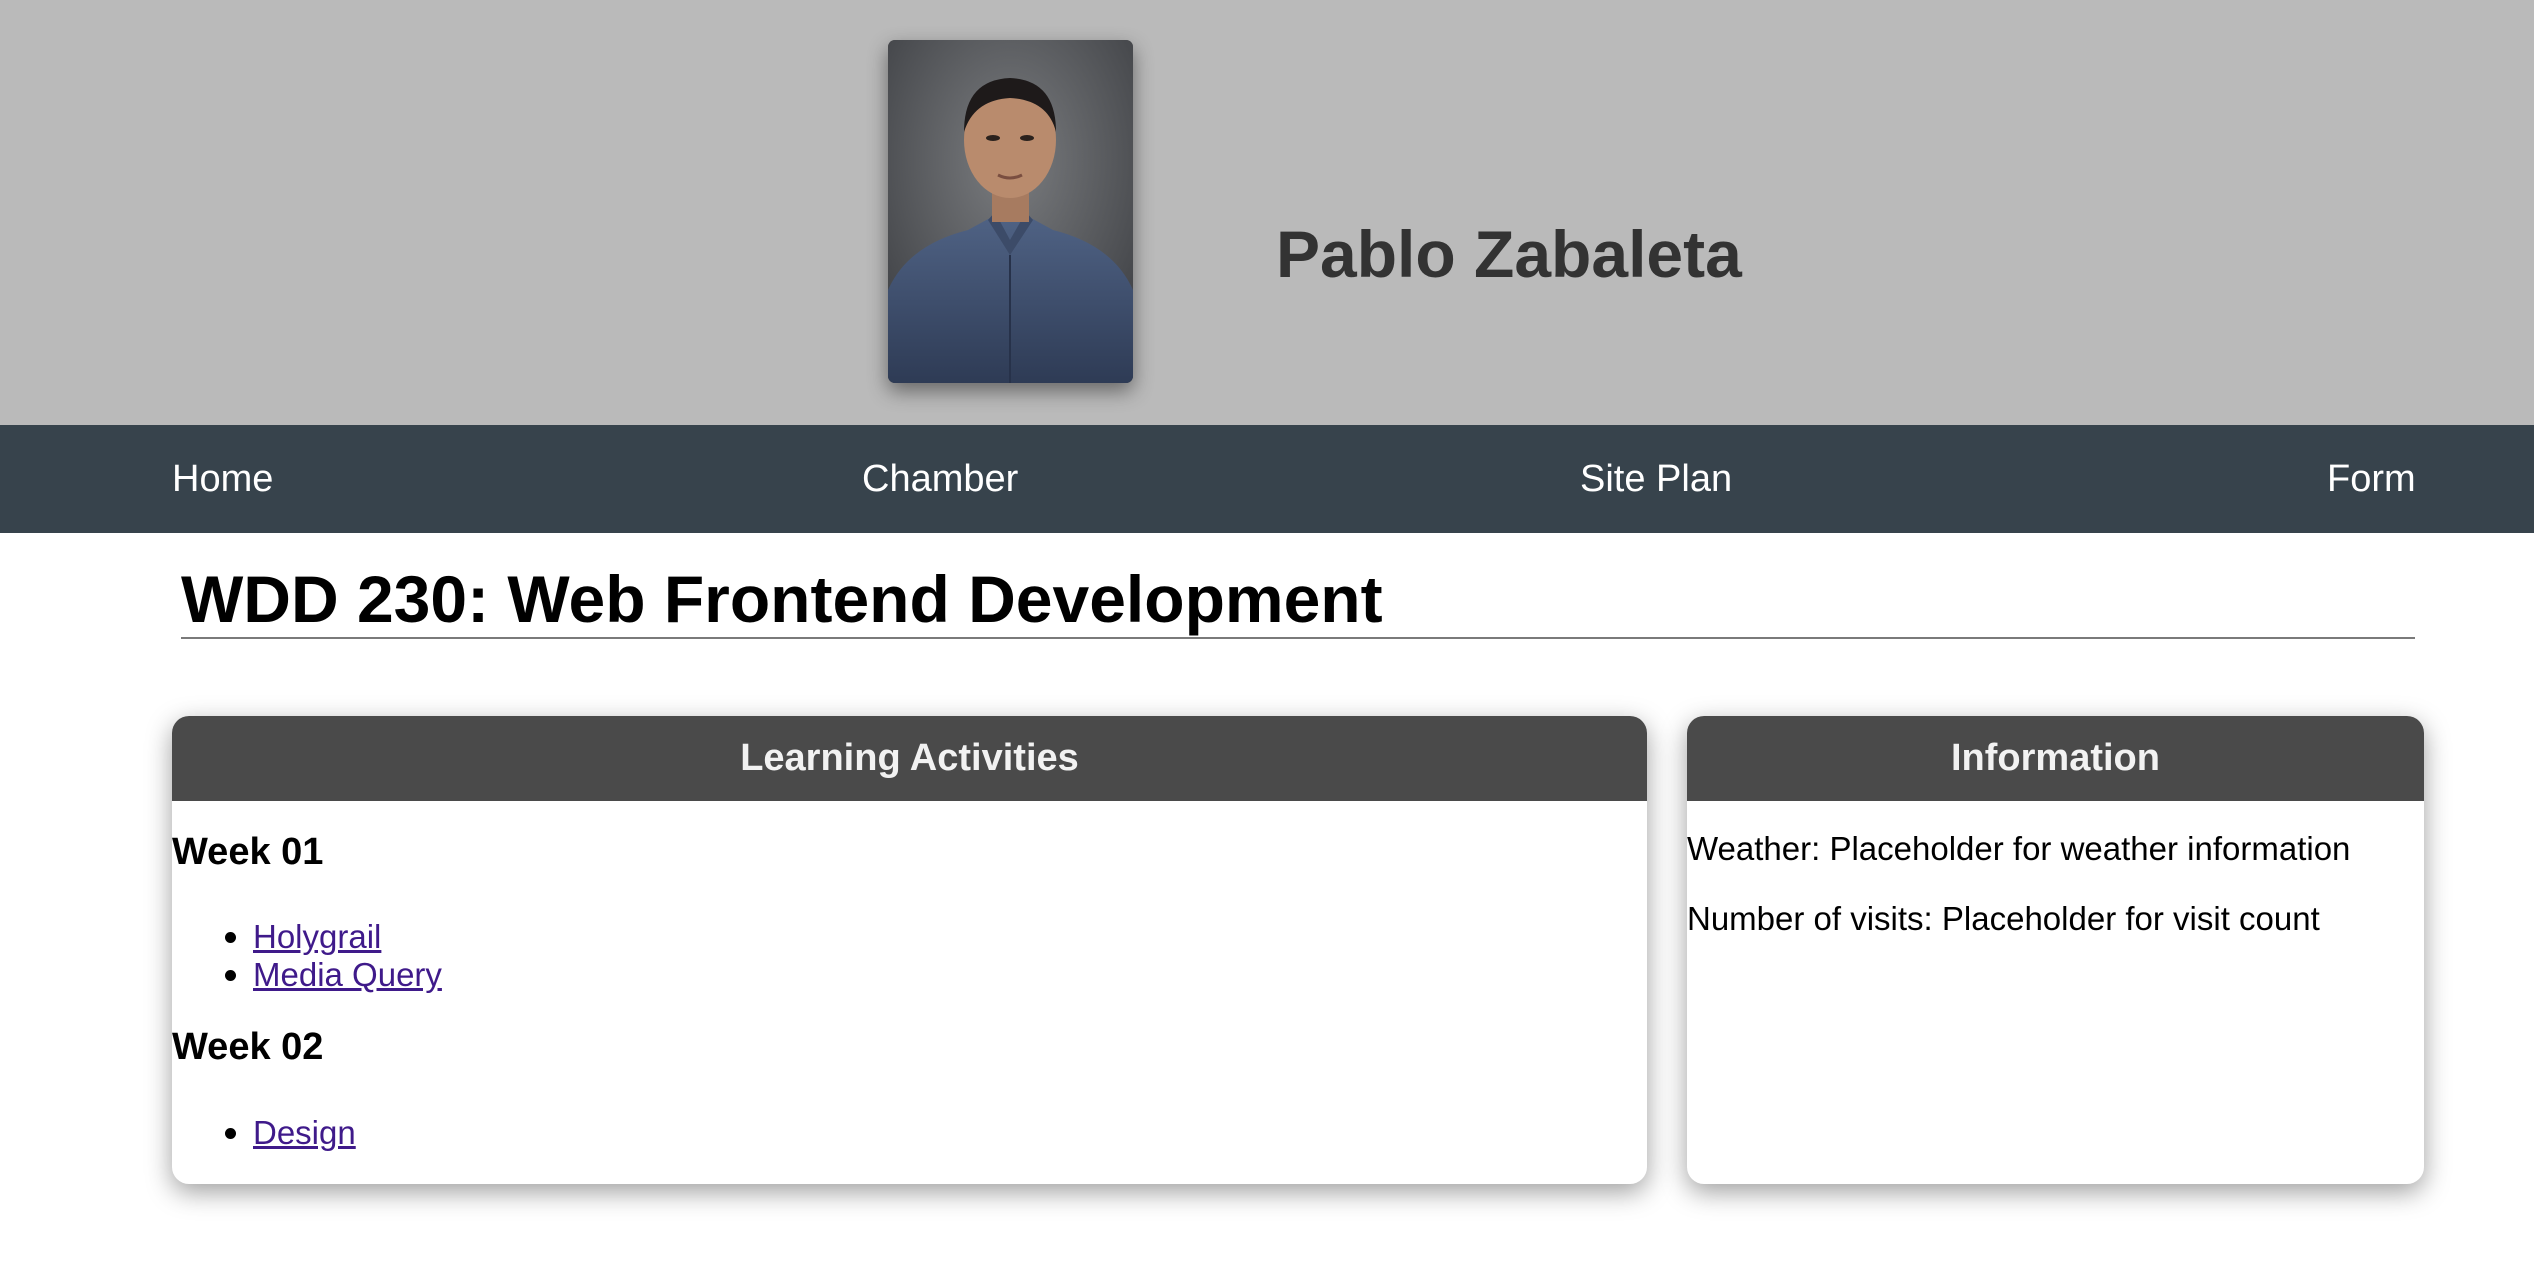 The height and width of the screenshot is (1274, 2534). I want to click on nav-form-link: Form, so click(2371, 479).